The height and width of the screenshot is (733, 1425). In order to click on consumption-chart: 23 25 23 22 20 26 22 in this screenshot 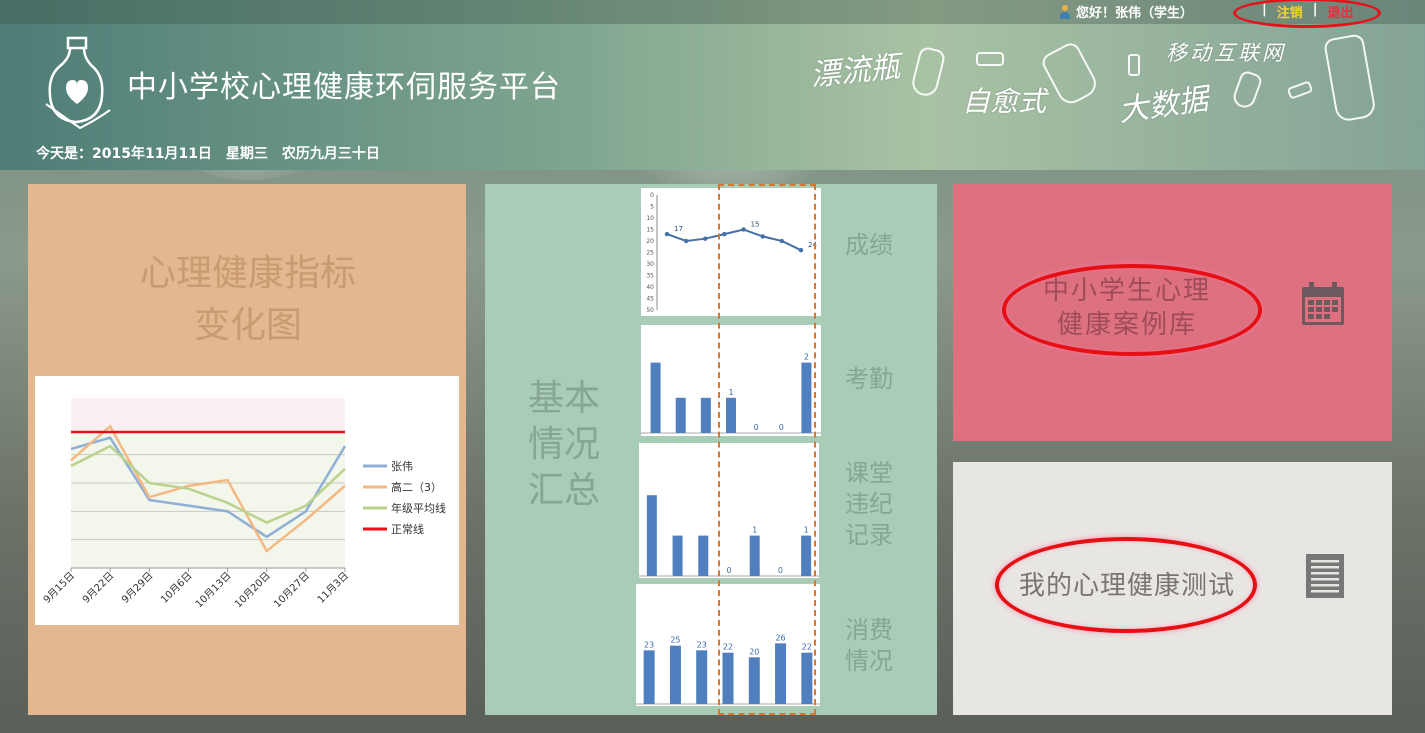, I will do `click(728, 645)`.